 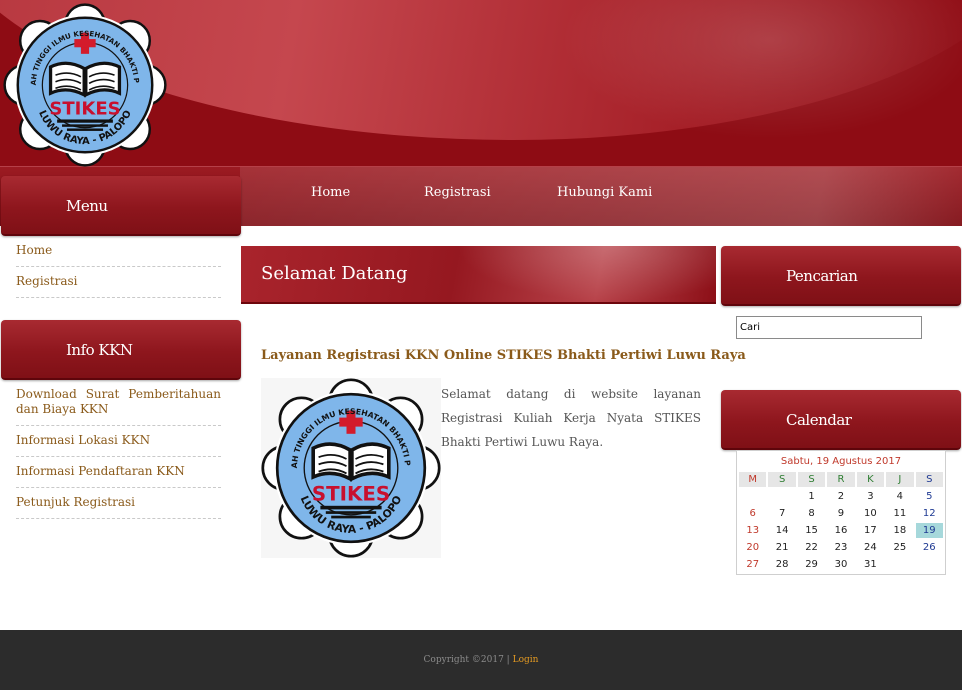 I want to click on calendar-day: 13, so click(x=752, y=530).